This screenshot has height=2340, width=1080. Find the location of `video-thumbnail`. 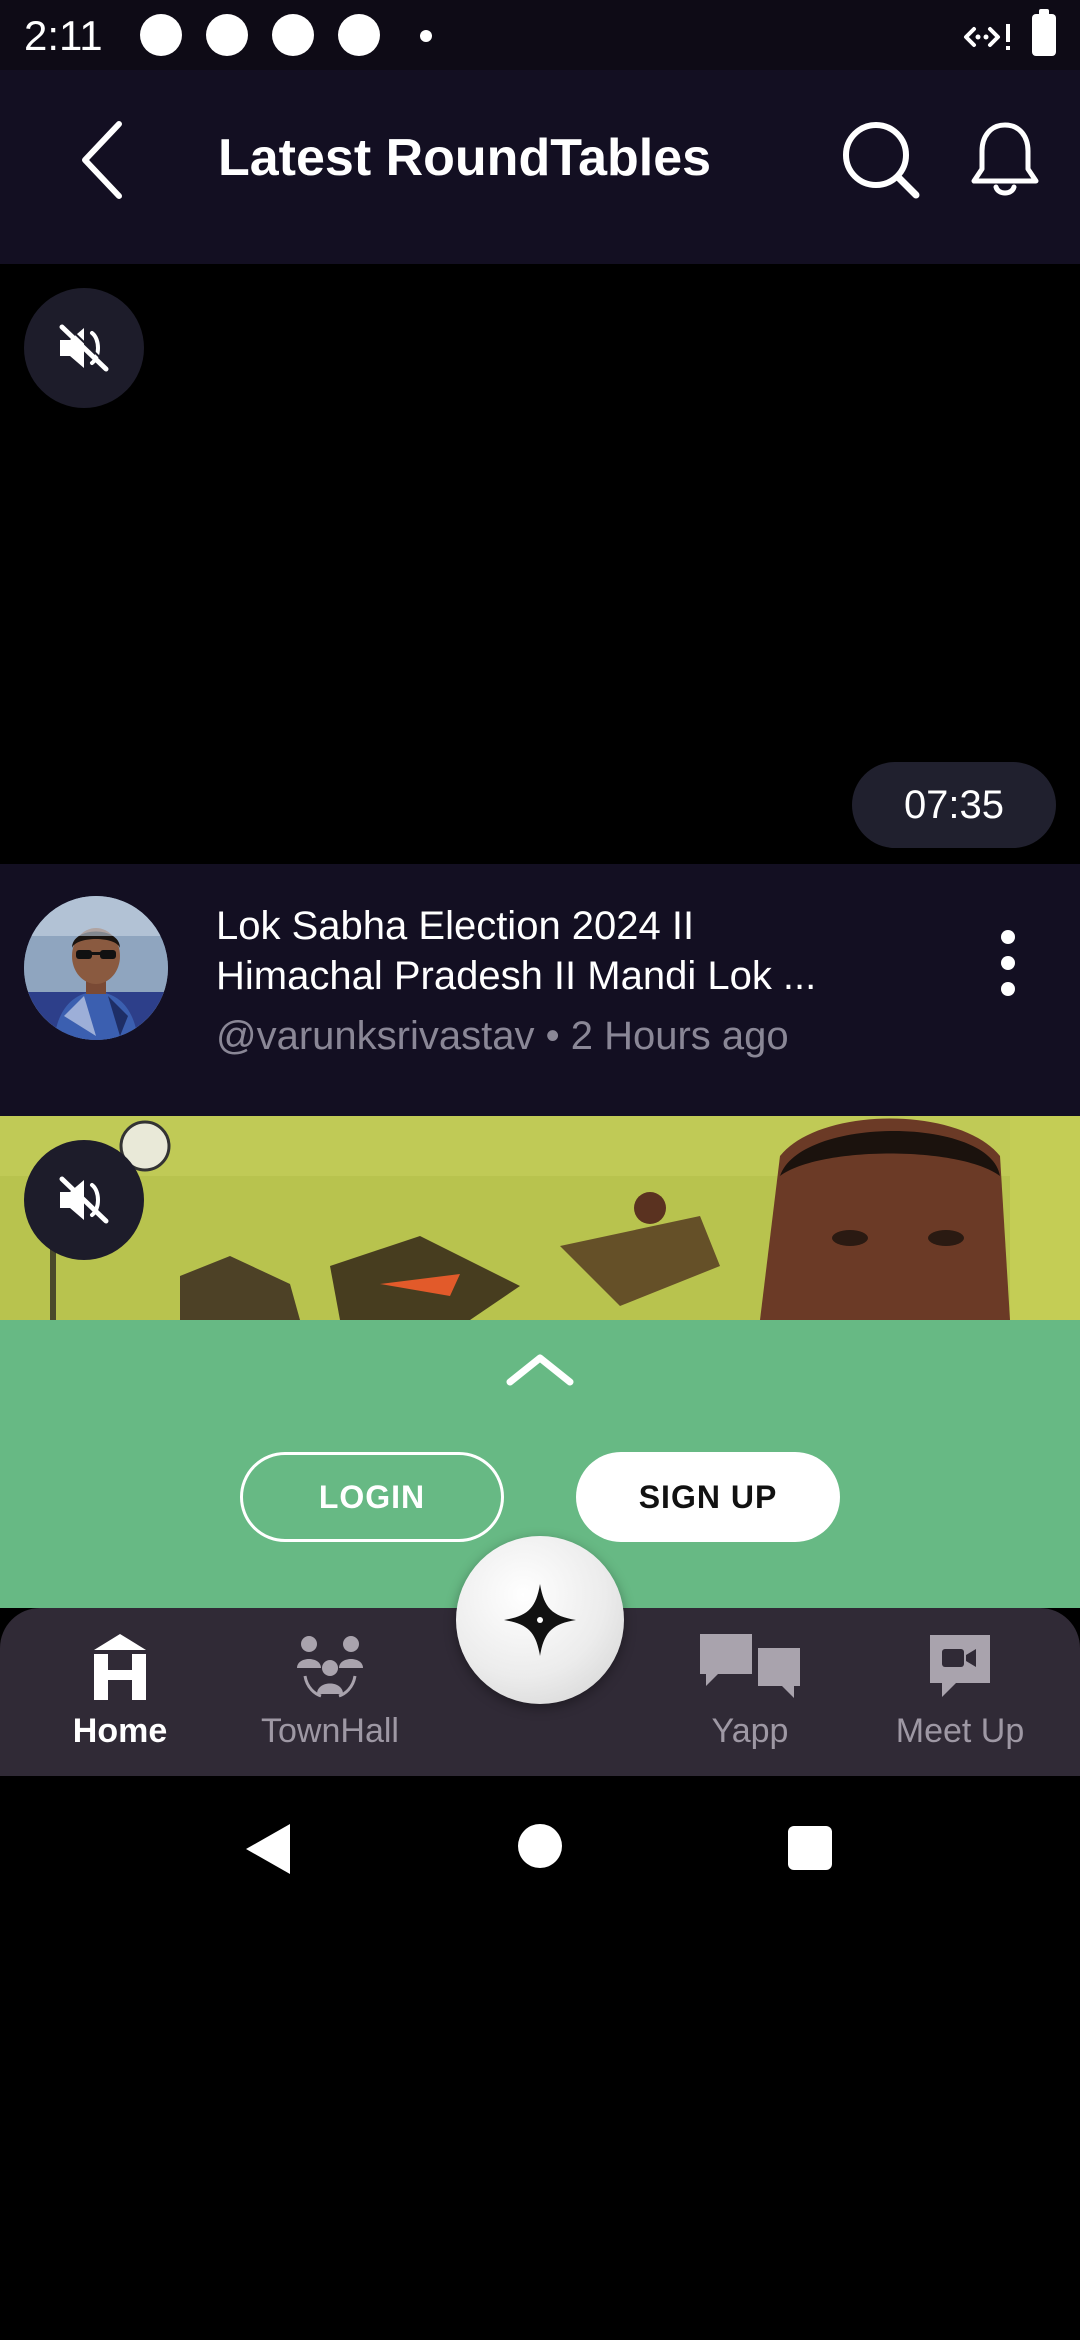

video-thumbnail is located at coordinates (540, 1218).